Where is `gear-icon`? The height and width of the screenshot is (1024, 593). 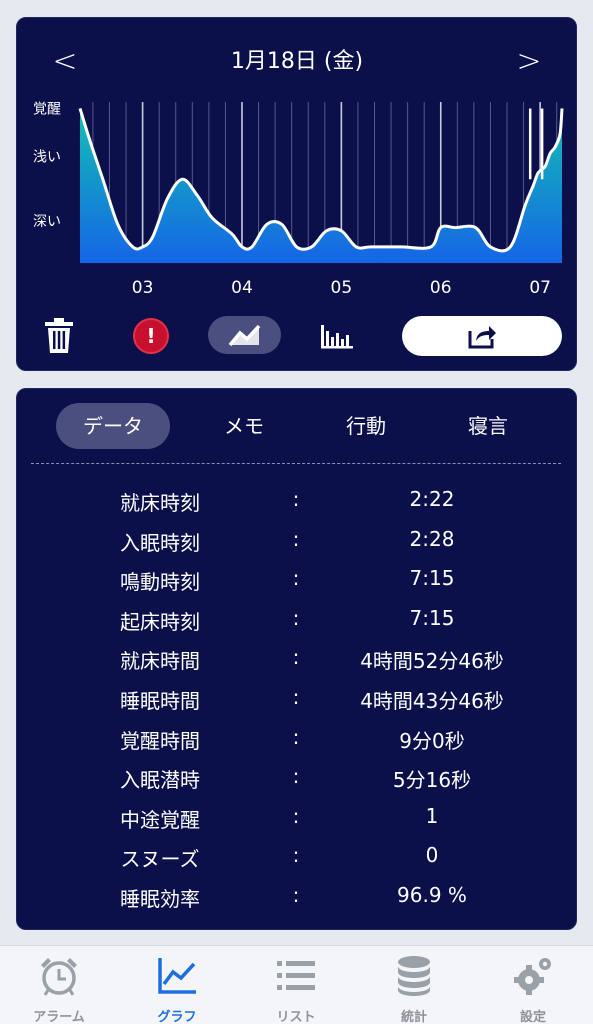
gear-icon is located at coordinates (532, 976).